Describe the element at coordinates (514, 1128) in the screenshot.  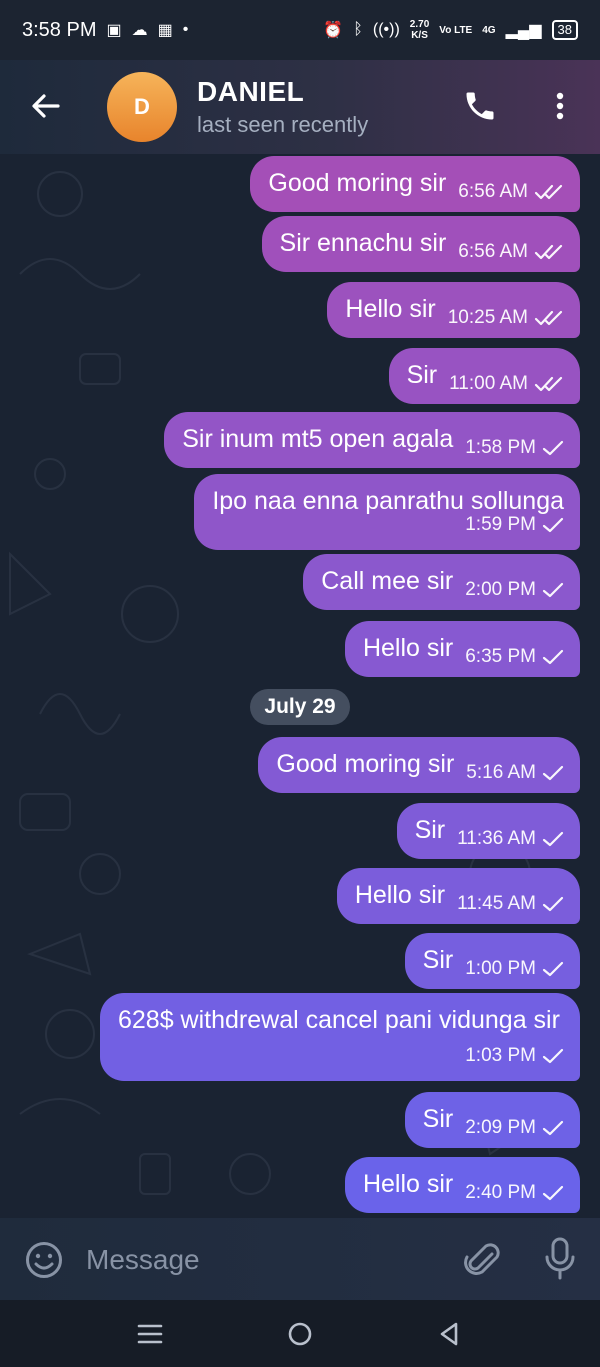
I see `message-meta: 2:09 PM` at that location.